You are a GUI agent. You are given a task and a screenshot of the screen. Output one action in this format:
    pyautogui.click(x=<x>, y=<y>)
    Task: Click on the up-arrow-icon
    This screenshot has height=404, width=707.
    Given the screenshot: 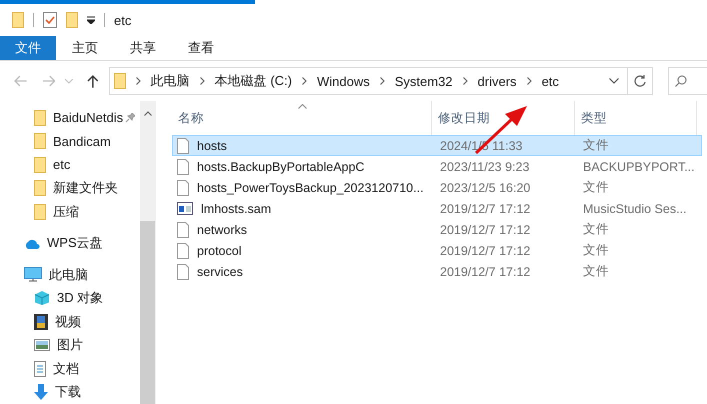 What is the action you would take?
    pyautogui.click(x=93, y=81)
    